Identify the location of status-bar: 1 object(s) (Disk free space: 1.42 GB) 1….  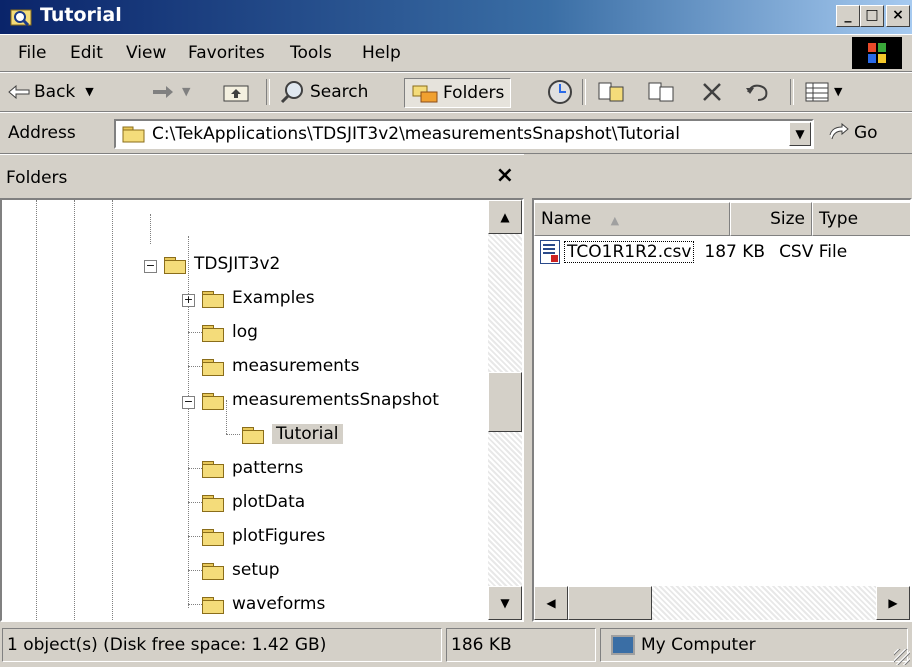
(456, 644).